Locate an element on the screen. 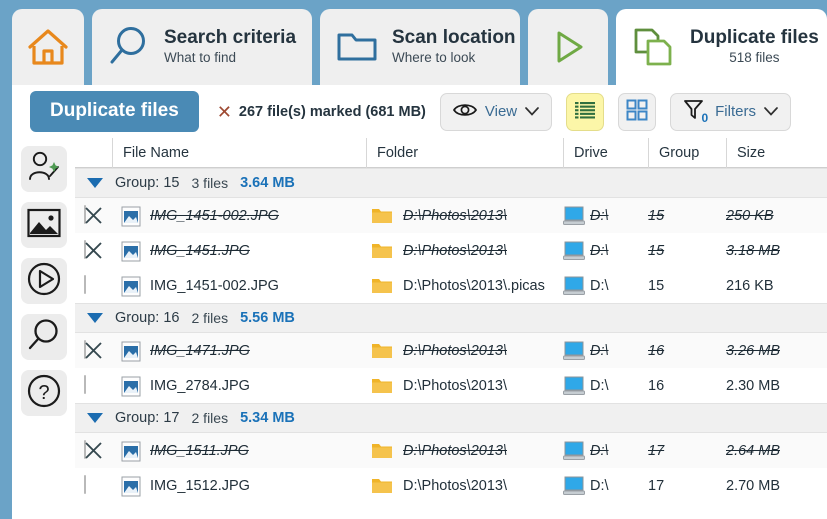 This screenshot has height=519, width=827. marked-summary: ✕ 267 file(s) marked (681 MB) is located at coordinates (321, 112).